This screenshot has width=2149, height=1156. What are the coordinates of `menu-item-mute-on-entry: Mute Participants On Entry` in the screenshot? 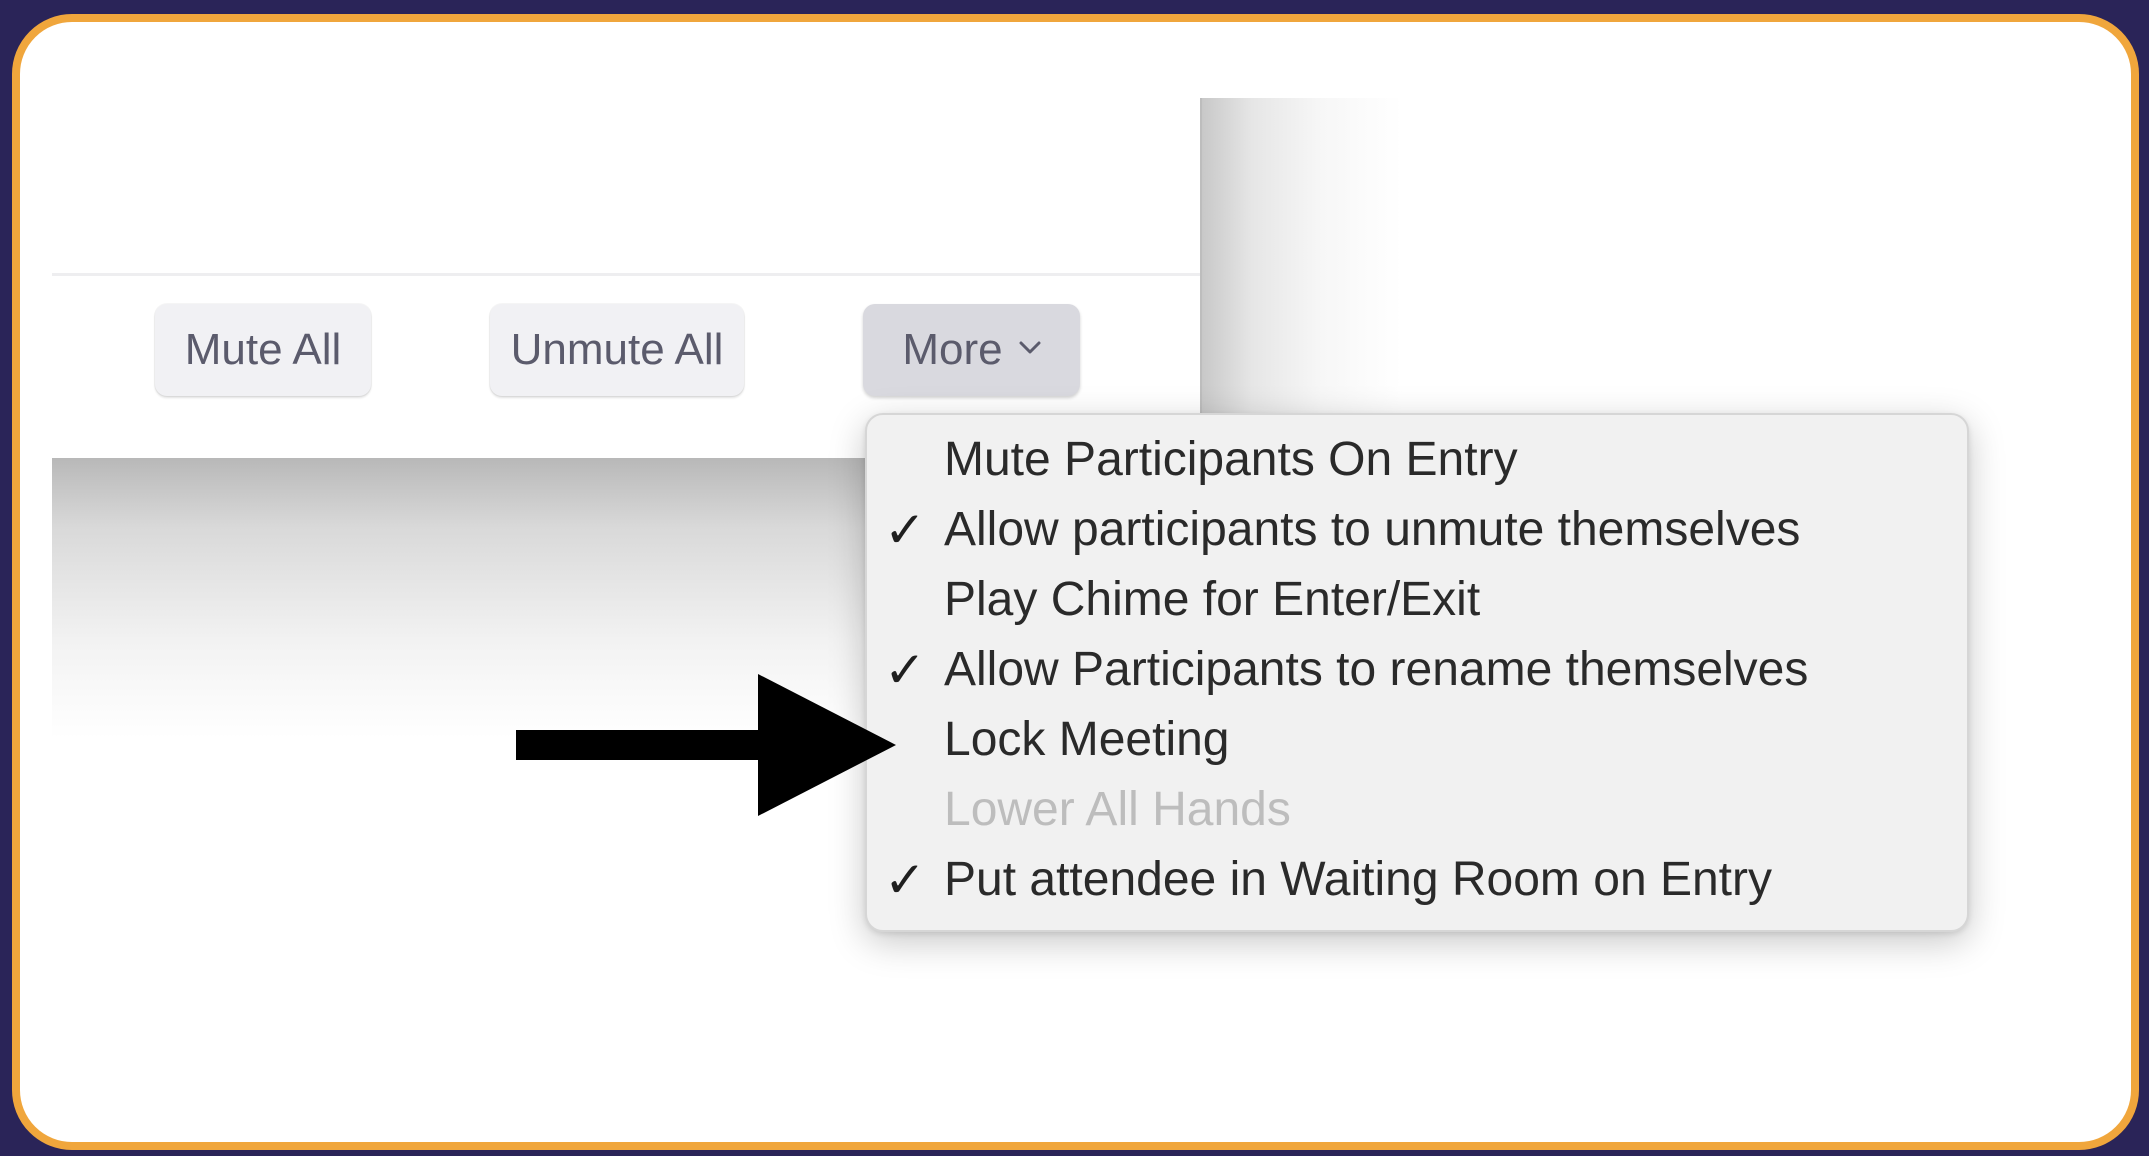 It's located at (1417, 460).